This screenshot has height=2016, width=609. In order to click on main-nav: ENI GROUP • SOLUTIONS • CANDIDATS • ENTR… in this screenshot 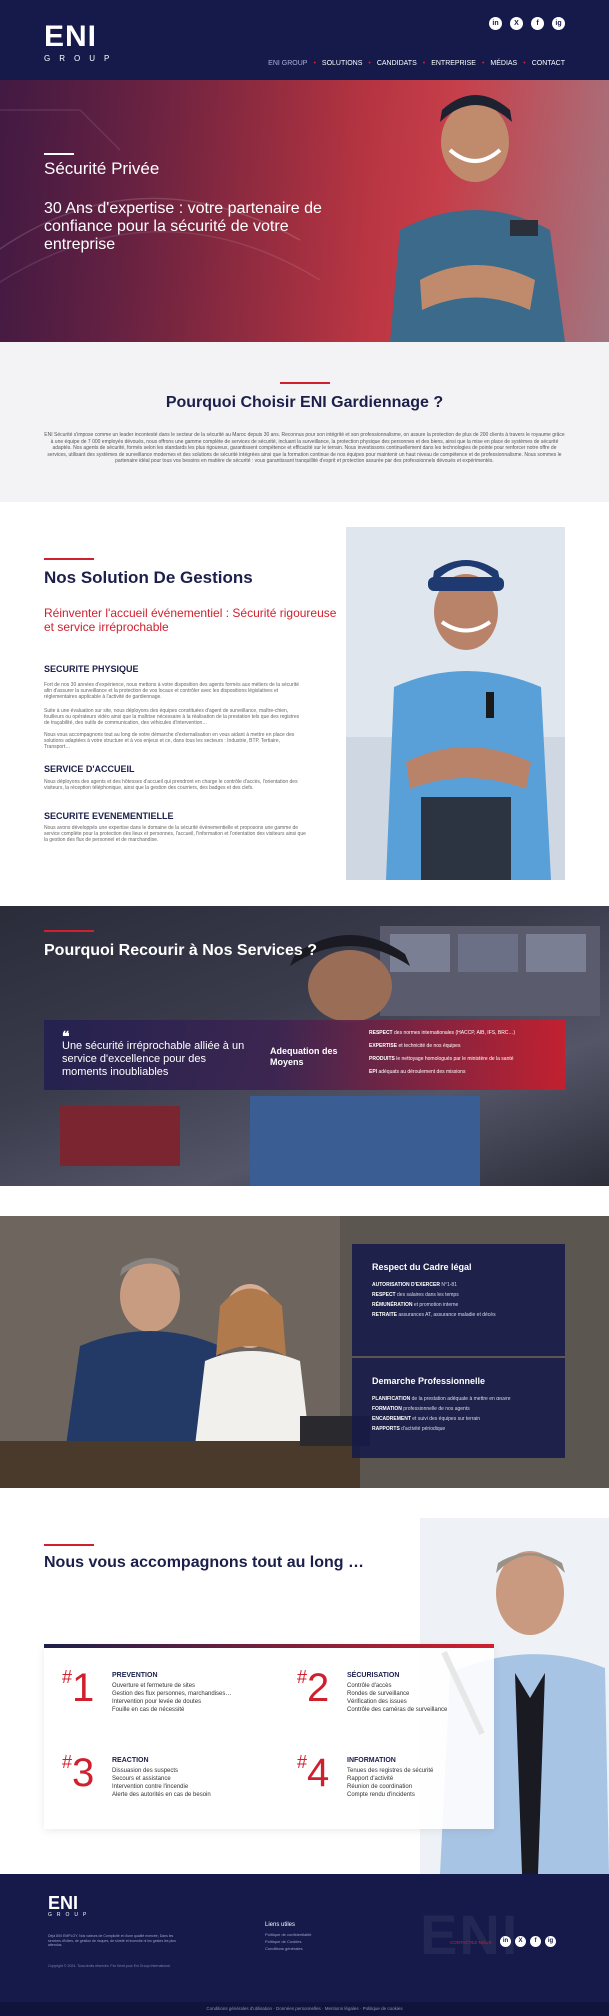, I will do `click(416, 63)`.